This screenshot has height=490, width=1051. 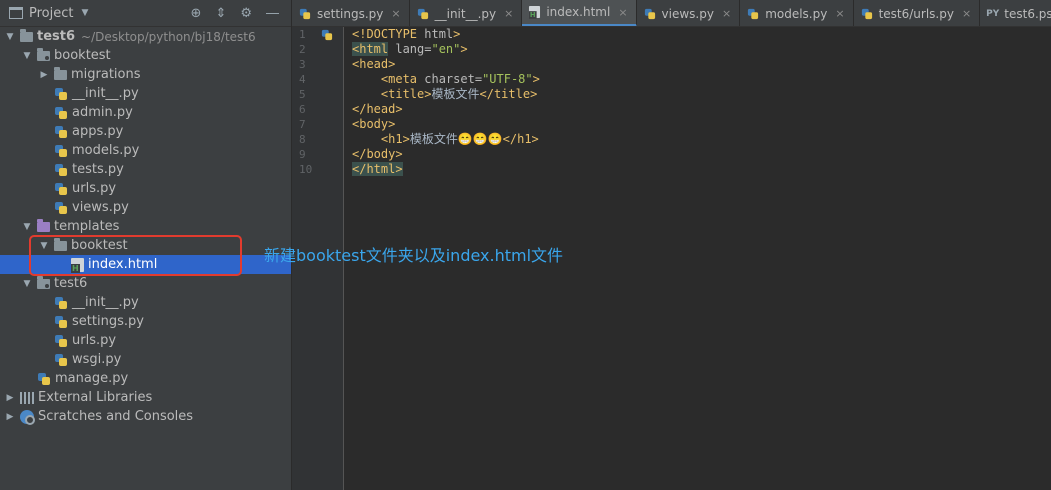 I want to click on chevron-down-icon: ▼, so click(x=84, y=13).